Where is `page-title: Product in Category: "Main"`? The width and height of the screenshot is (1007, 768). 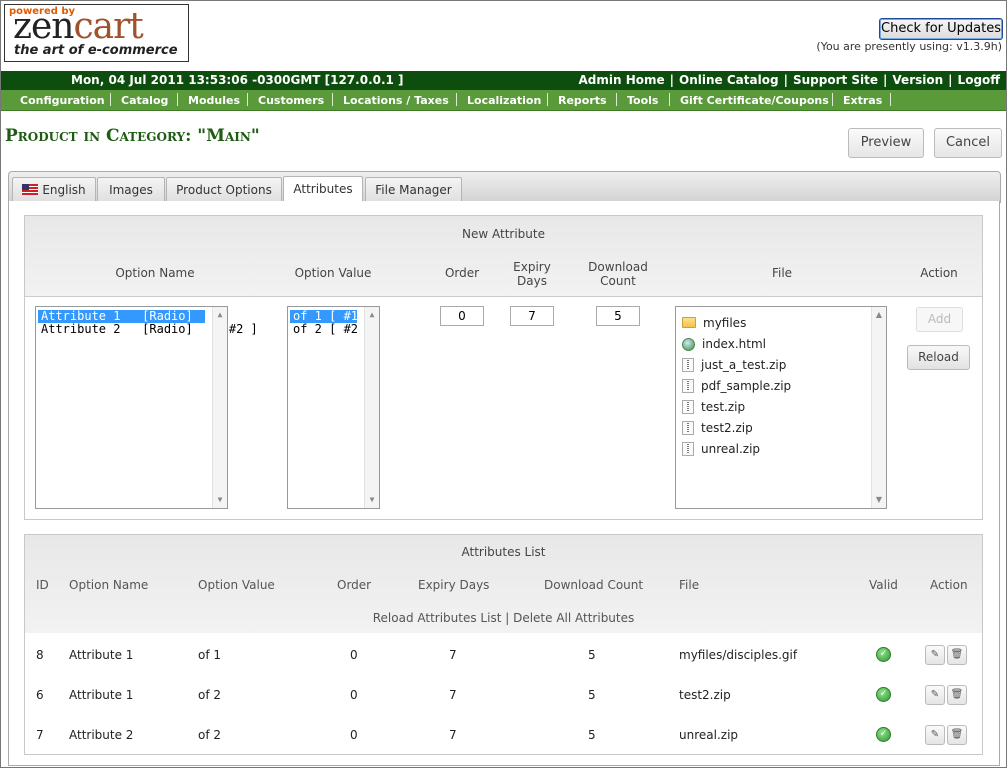 page-title: Product in Category: "Main" is located at coordinates (132, 136).